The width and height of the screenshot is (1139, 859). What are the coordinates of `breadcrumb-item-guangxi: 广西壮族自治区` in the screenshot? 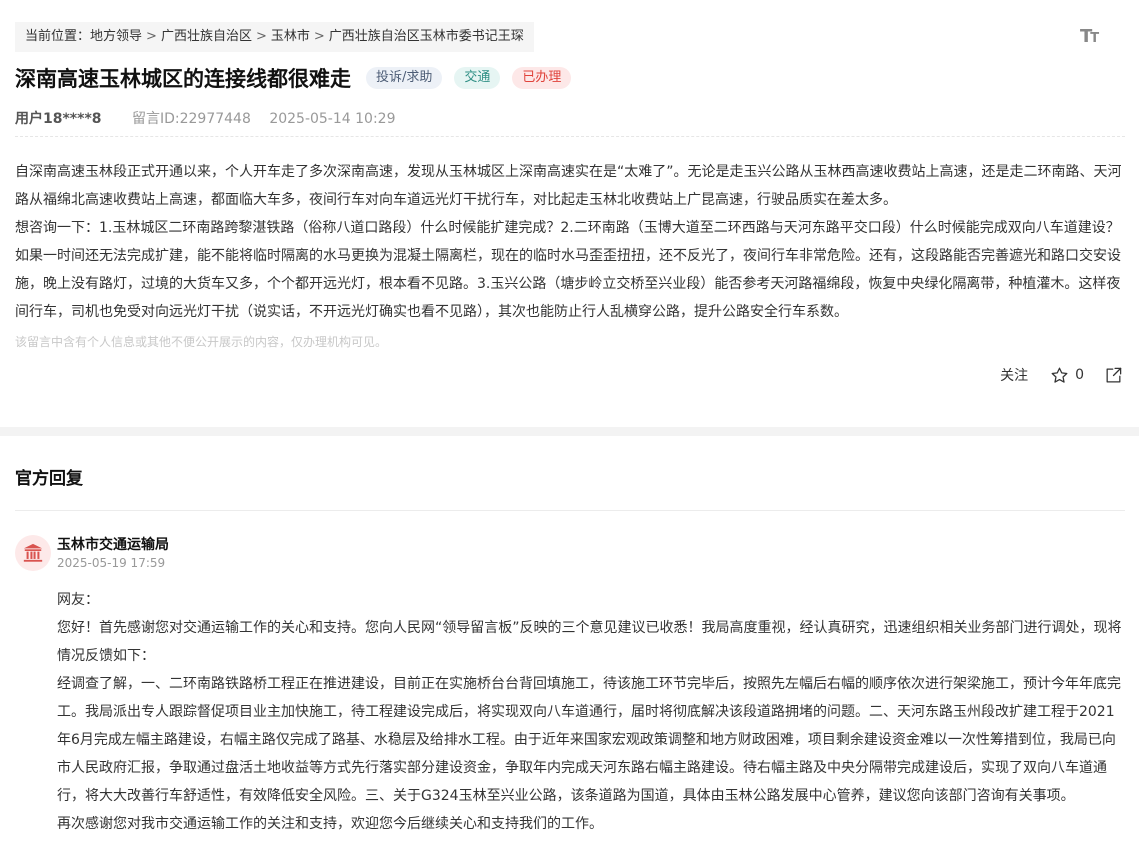 It's located at (206, 36).